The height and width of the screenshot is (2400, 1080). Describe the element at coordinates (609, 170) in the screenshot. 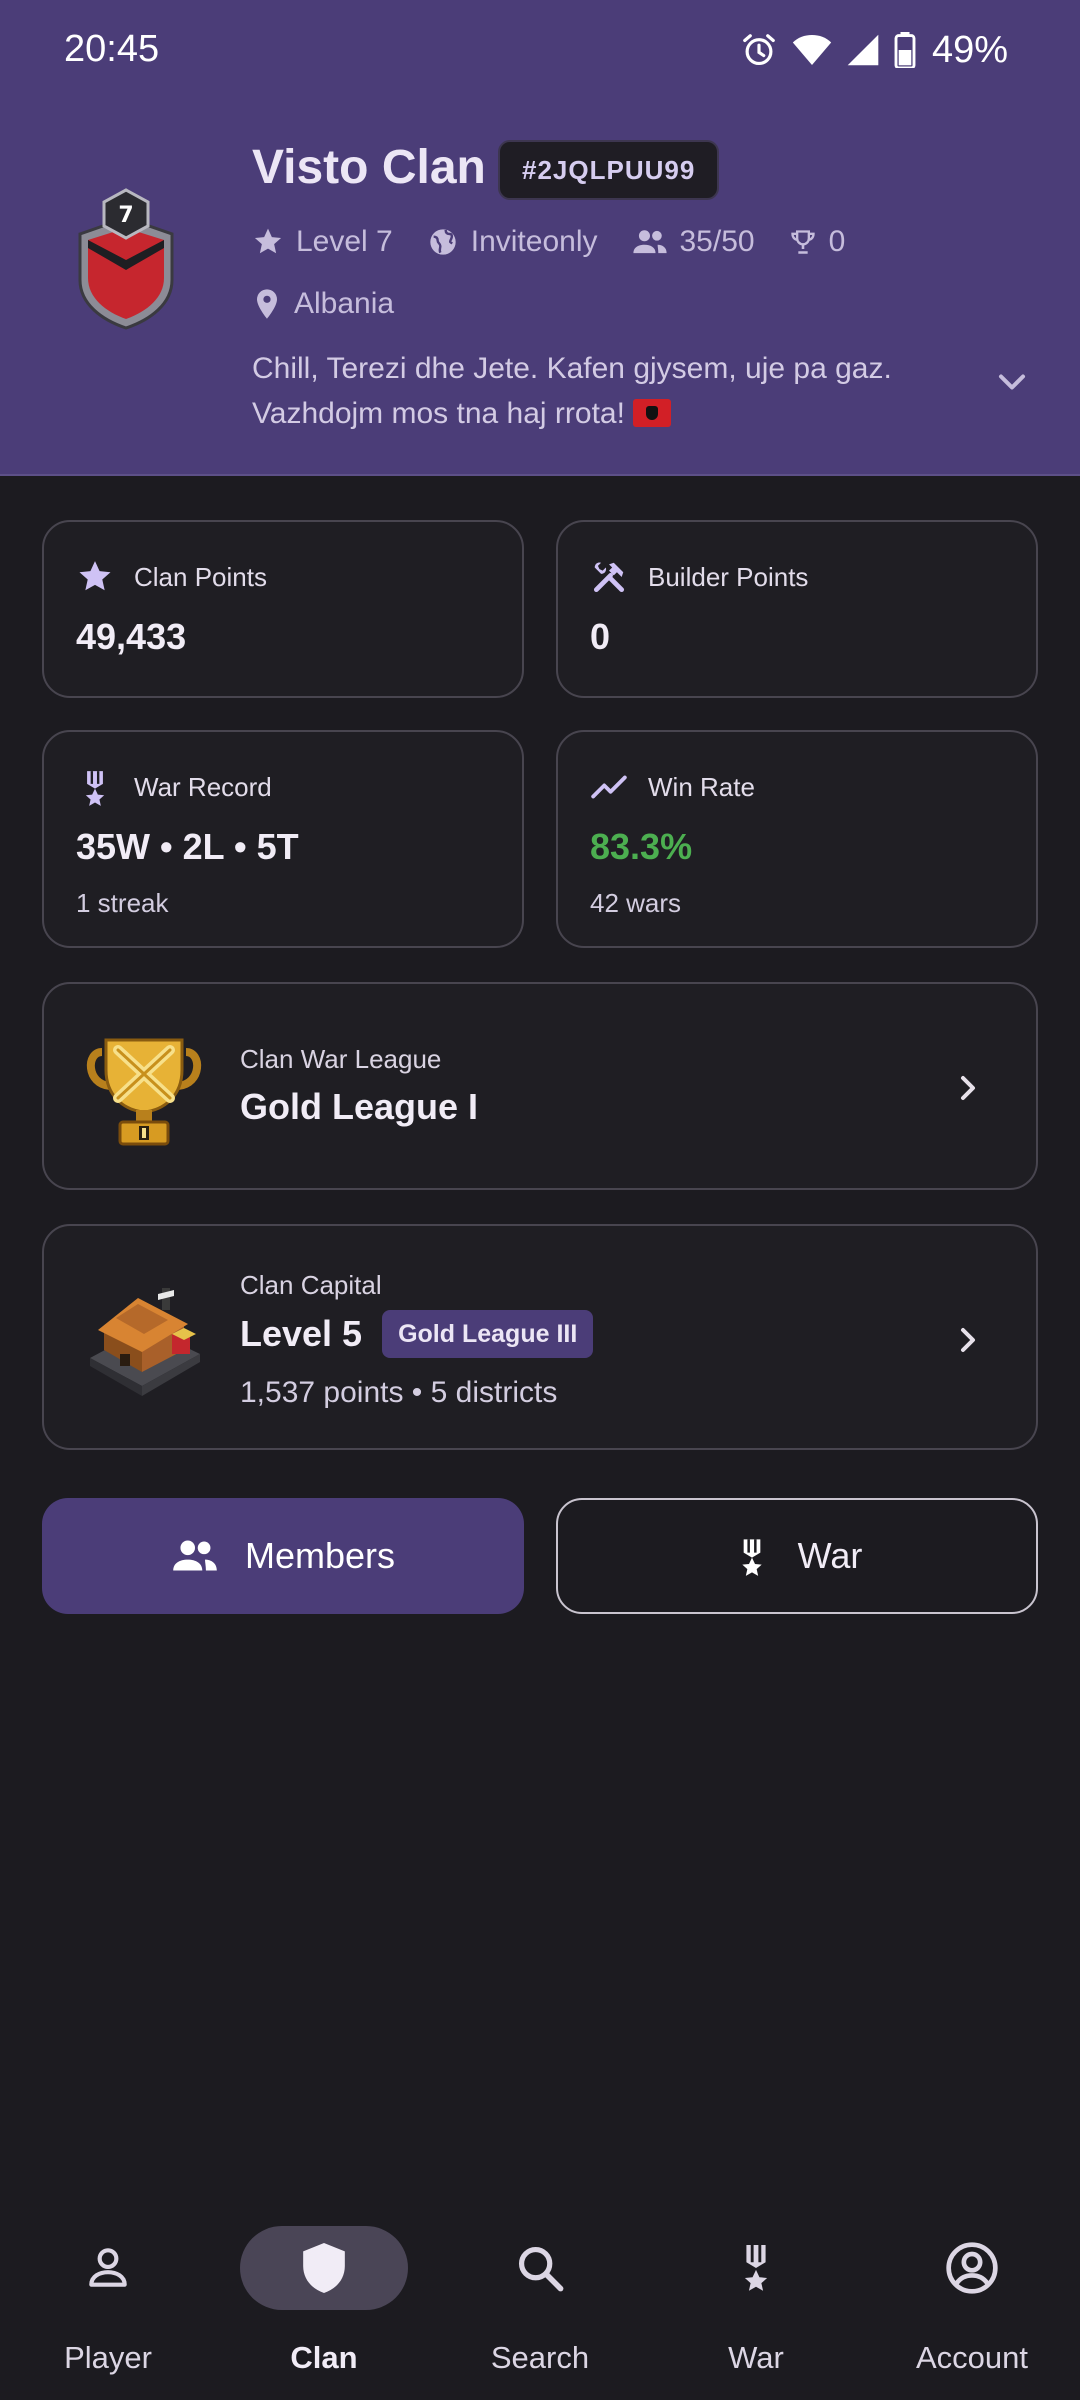

I see `clan-tag: #2JQLPUU99` at that location.